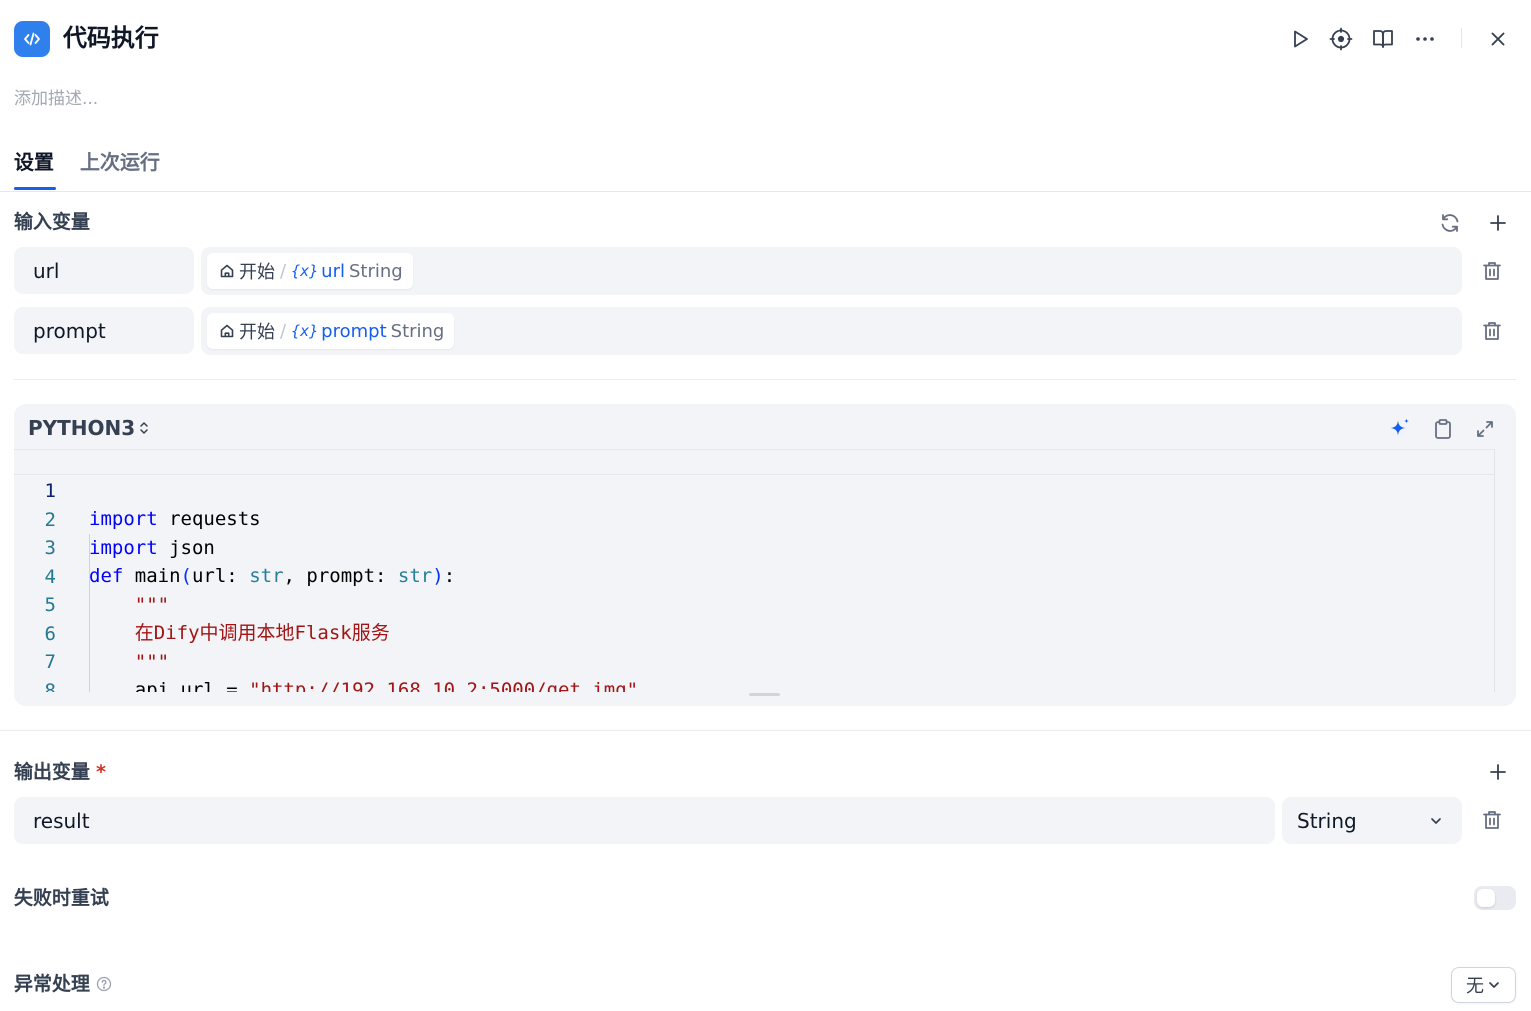 This screenshot has width=1531, height=1011. I want to click on active-tab-indicator, so click(35, 188).